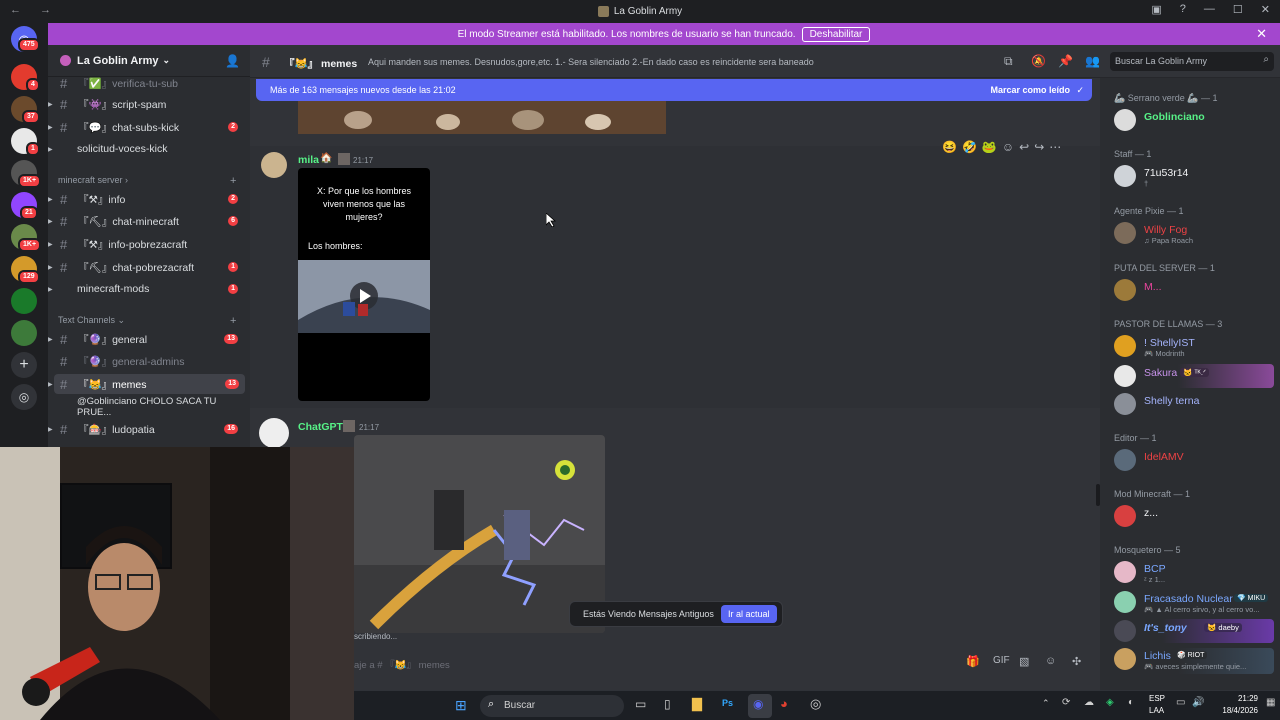 The width and height of the screenshot is (1280, 720). Describe the element at coordinates (308, 160) in the screenshot. I see `message-author: mila` at that location.